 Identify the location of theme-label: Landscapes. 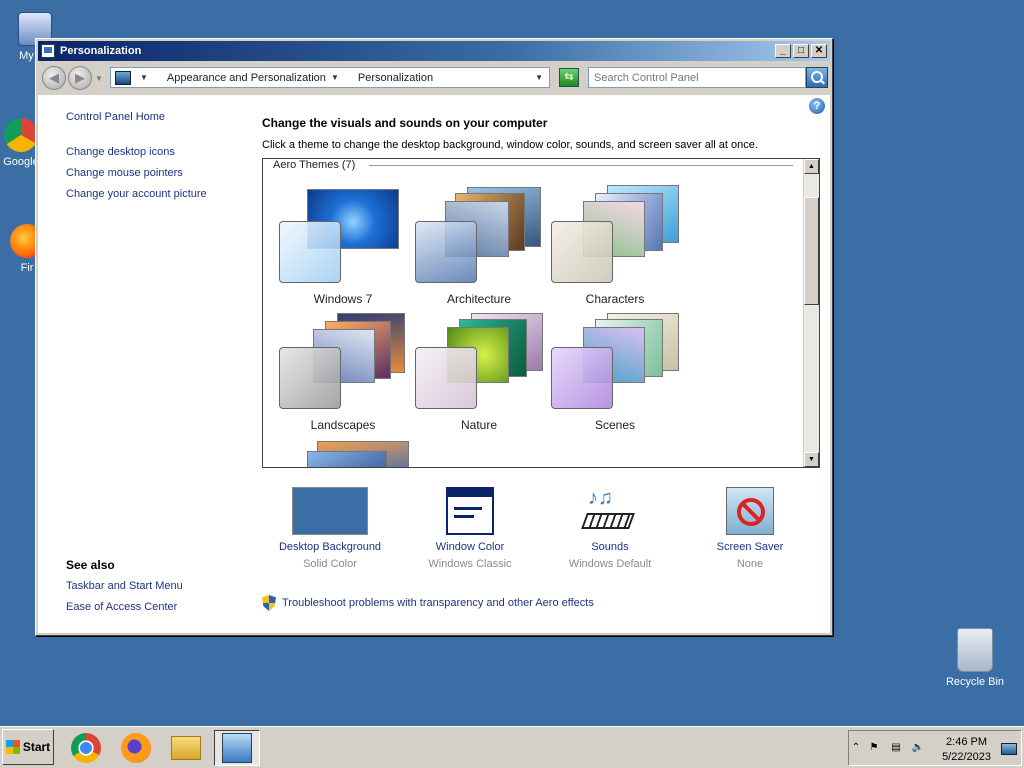
(343, 425).